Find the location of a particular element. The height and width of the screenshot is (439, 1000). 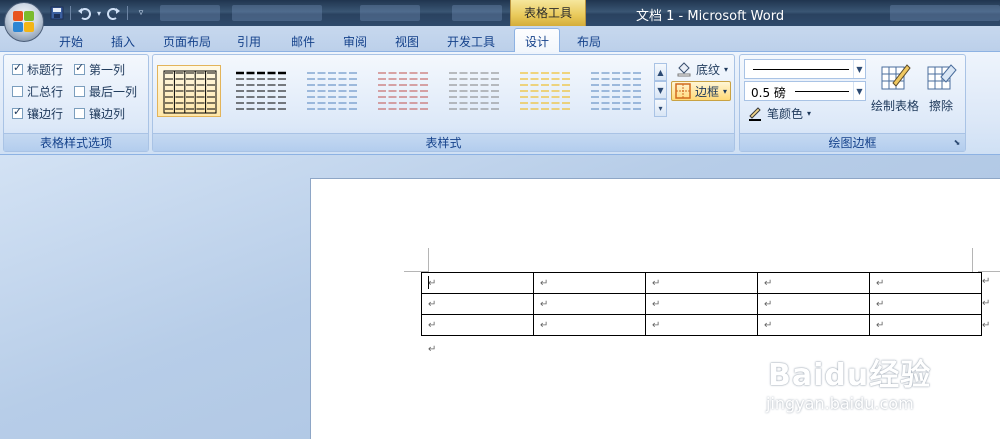

redo-icon is located at coordinates (114, 13).